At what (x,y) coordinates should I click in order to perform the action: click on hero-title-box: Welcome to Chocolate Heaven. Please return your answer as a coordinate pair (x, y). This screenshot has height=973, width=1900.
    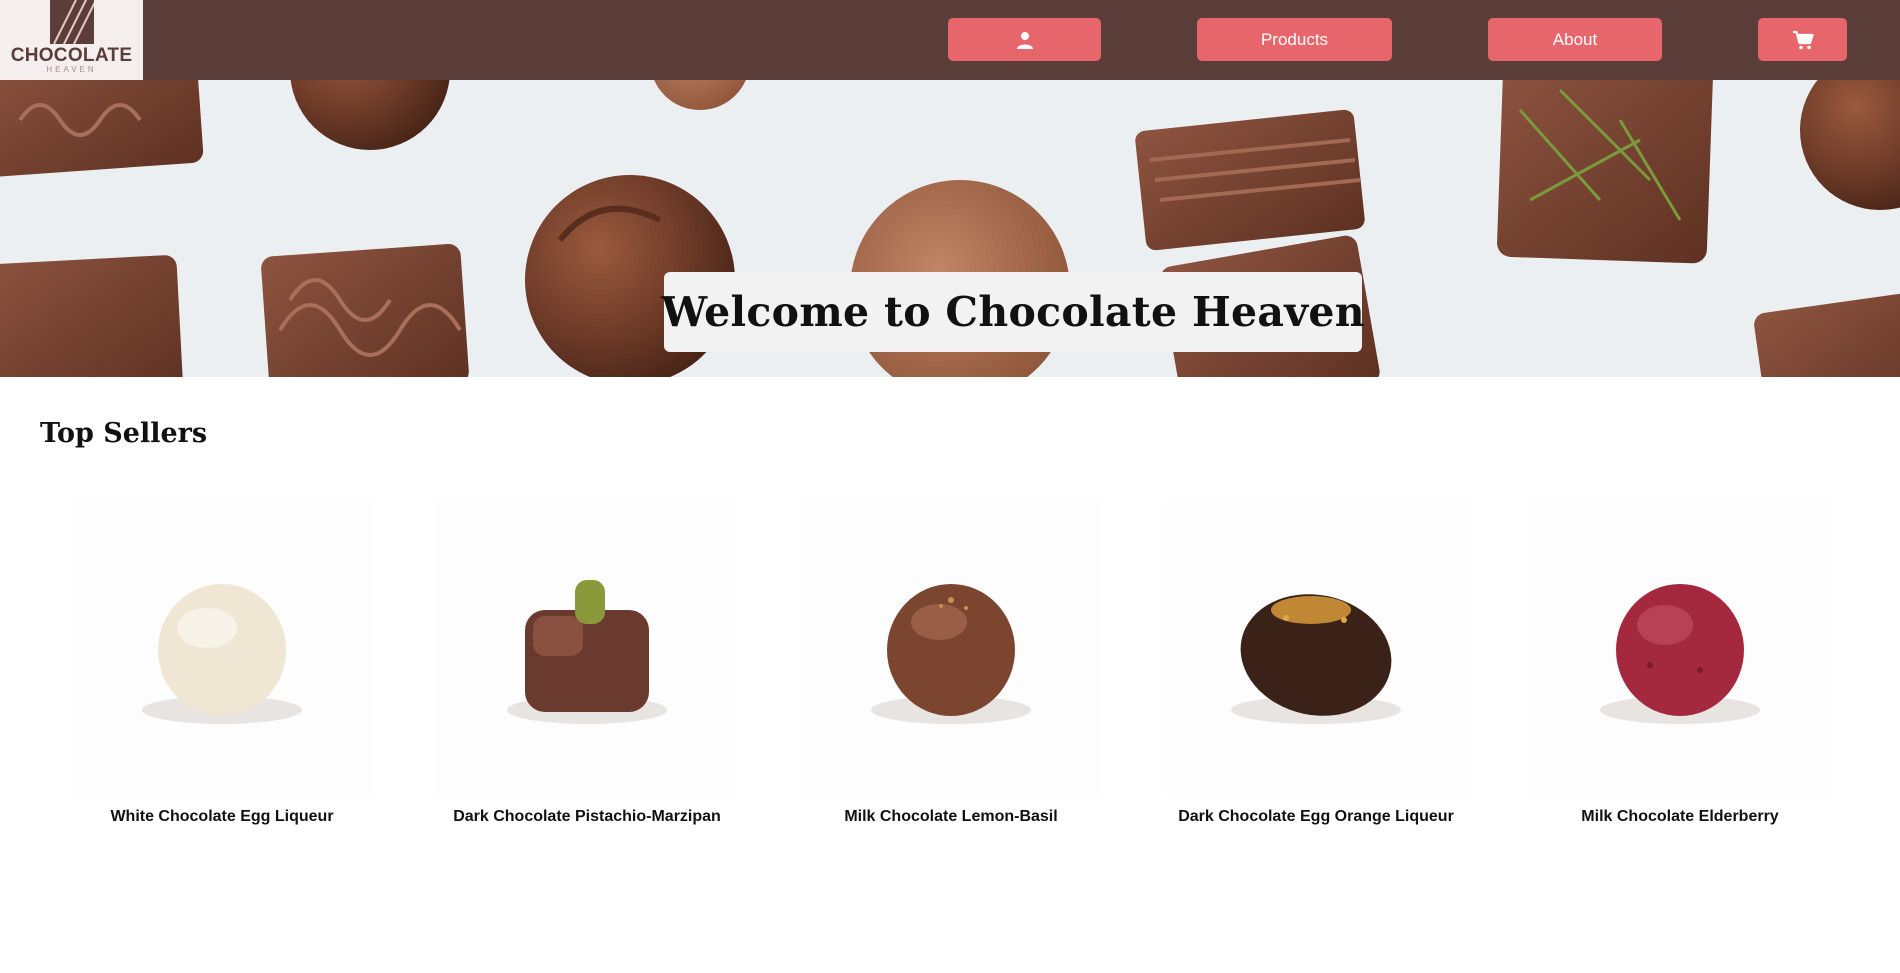
    Looking at the image, I should click on (1013, 312).